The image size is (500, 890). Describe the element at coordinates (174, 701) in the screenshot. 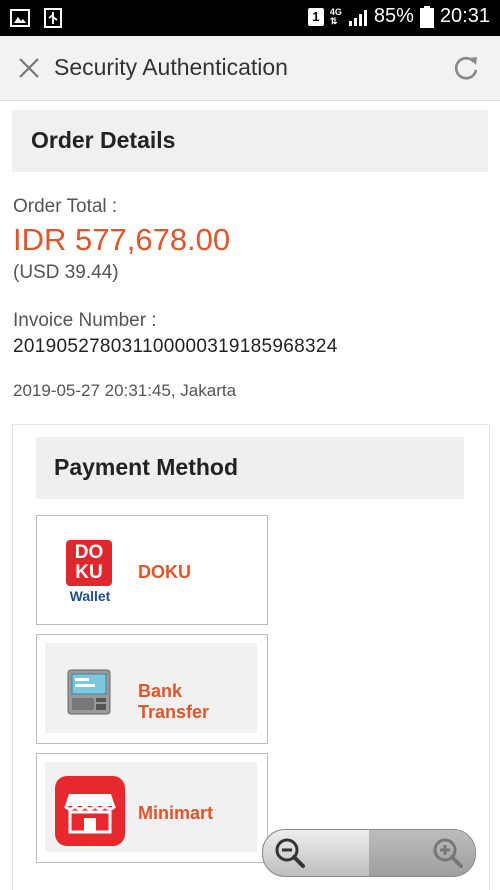

I see `payment-option-label: Bank Transfer` at that location.